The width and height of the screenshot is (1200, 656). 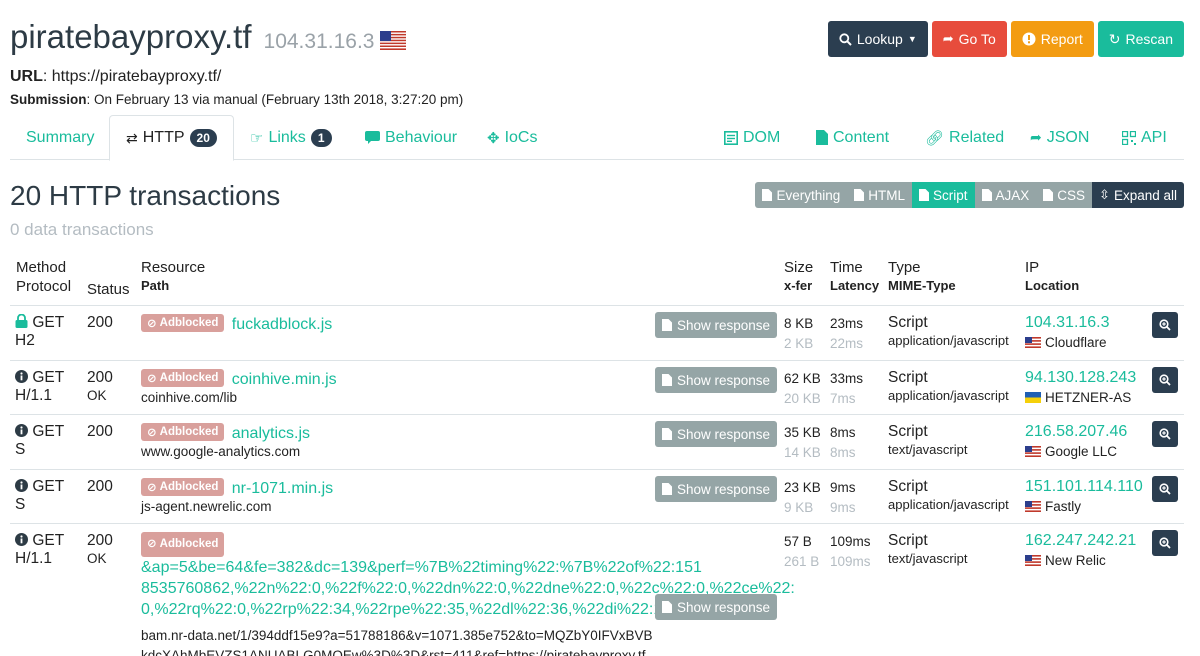 I want to click on tab-iocs: ✥ IoCs, so click(x=512, y=137).